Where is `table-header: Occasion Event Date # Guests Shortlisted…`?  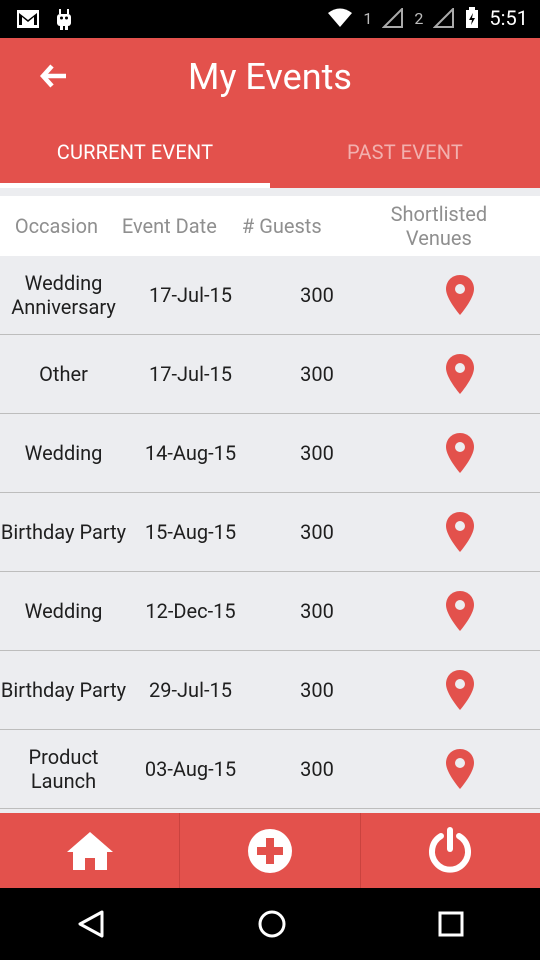 table-header: Occasion Event Date # Guests Shortlisted… is located at coordinates (270, 226).